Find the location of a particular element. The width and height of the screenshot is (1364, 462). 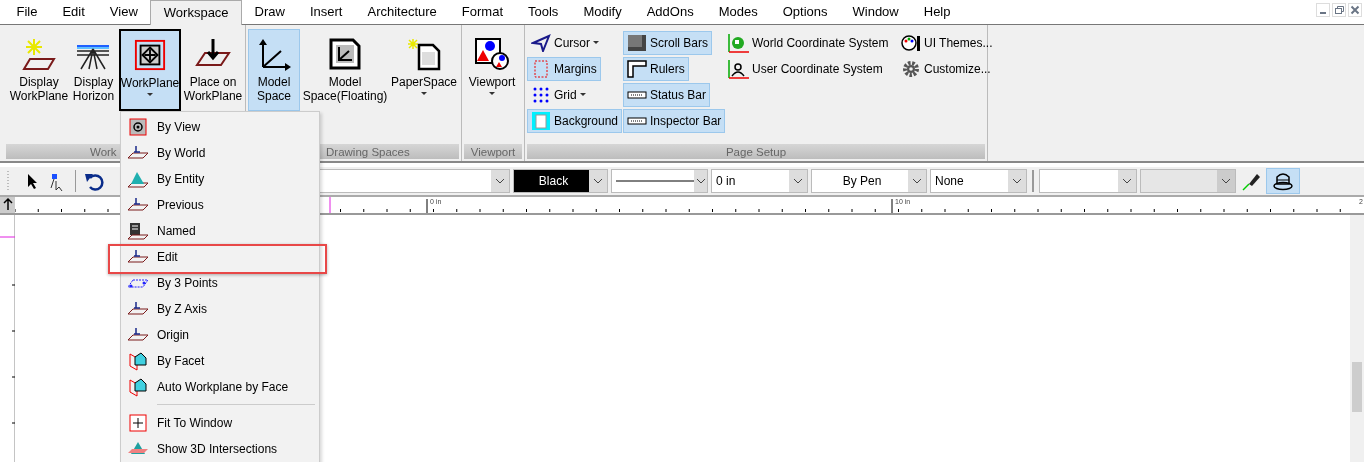

page-star-icon is located at coordinates (424, 54).